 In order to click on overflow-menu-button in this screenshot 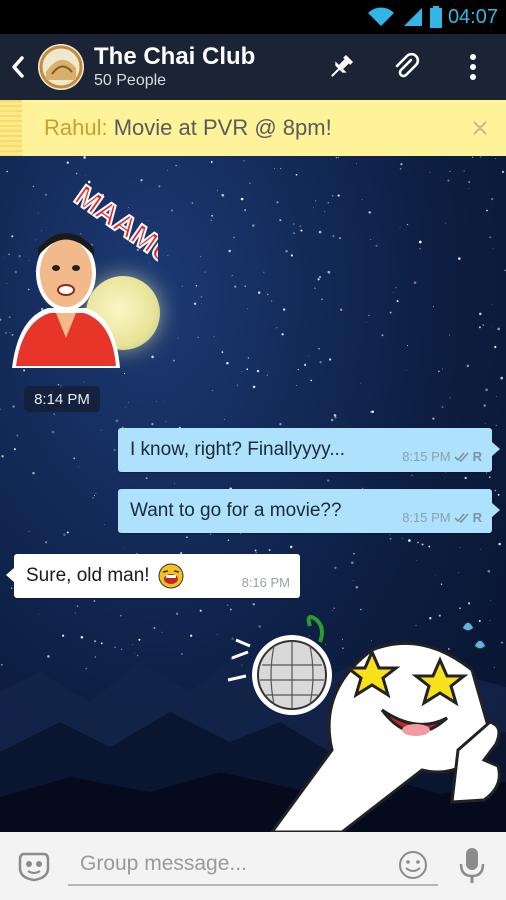, I will do `click(473, 67)`.